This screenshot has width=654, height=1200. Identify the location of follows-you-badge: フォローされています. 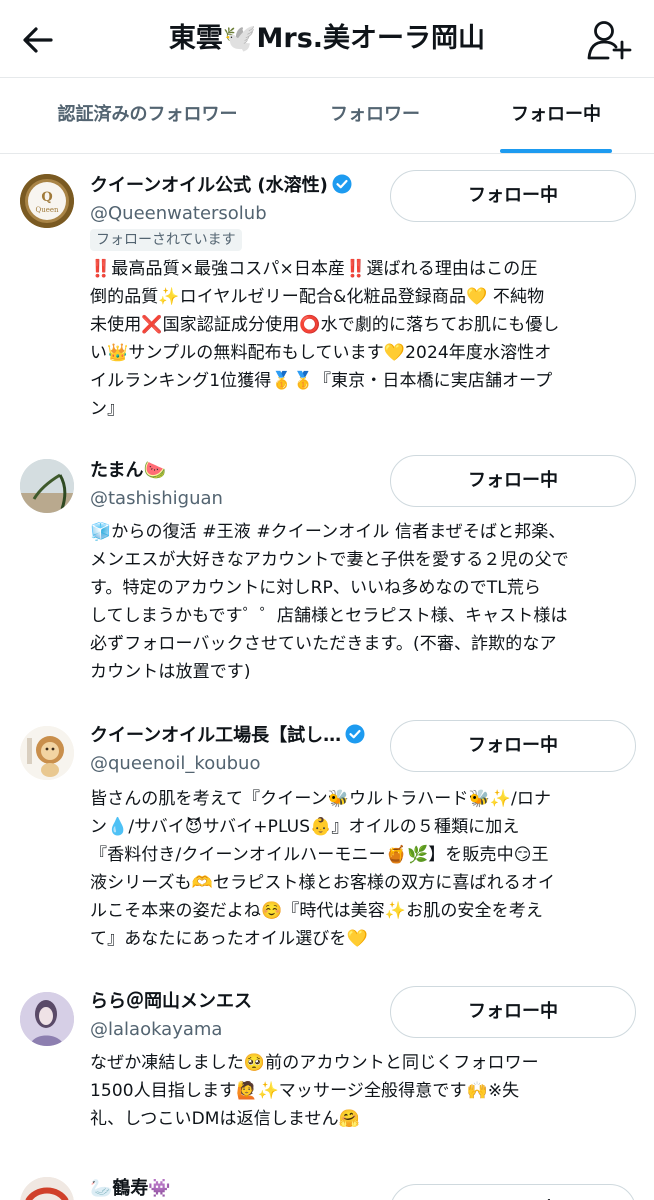
(166, 240).